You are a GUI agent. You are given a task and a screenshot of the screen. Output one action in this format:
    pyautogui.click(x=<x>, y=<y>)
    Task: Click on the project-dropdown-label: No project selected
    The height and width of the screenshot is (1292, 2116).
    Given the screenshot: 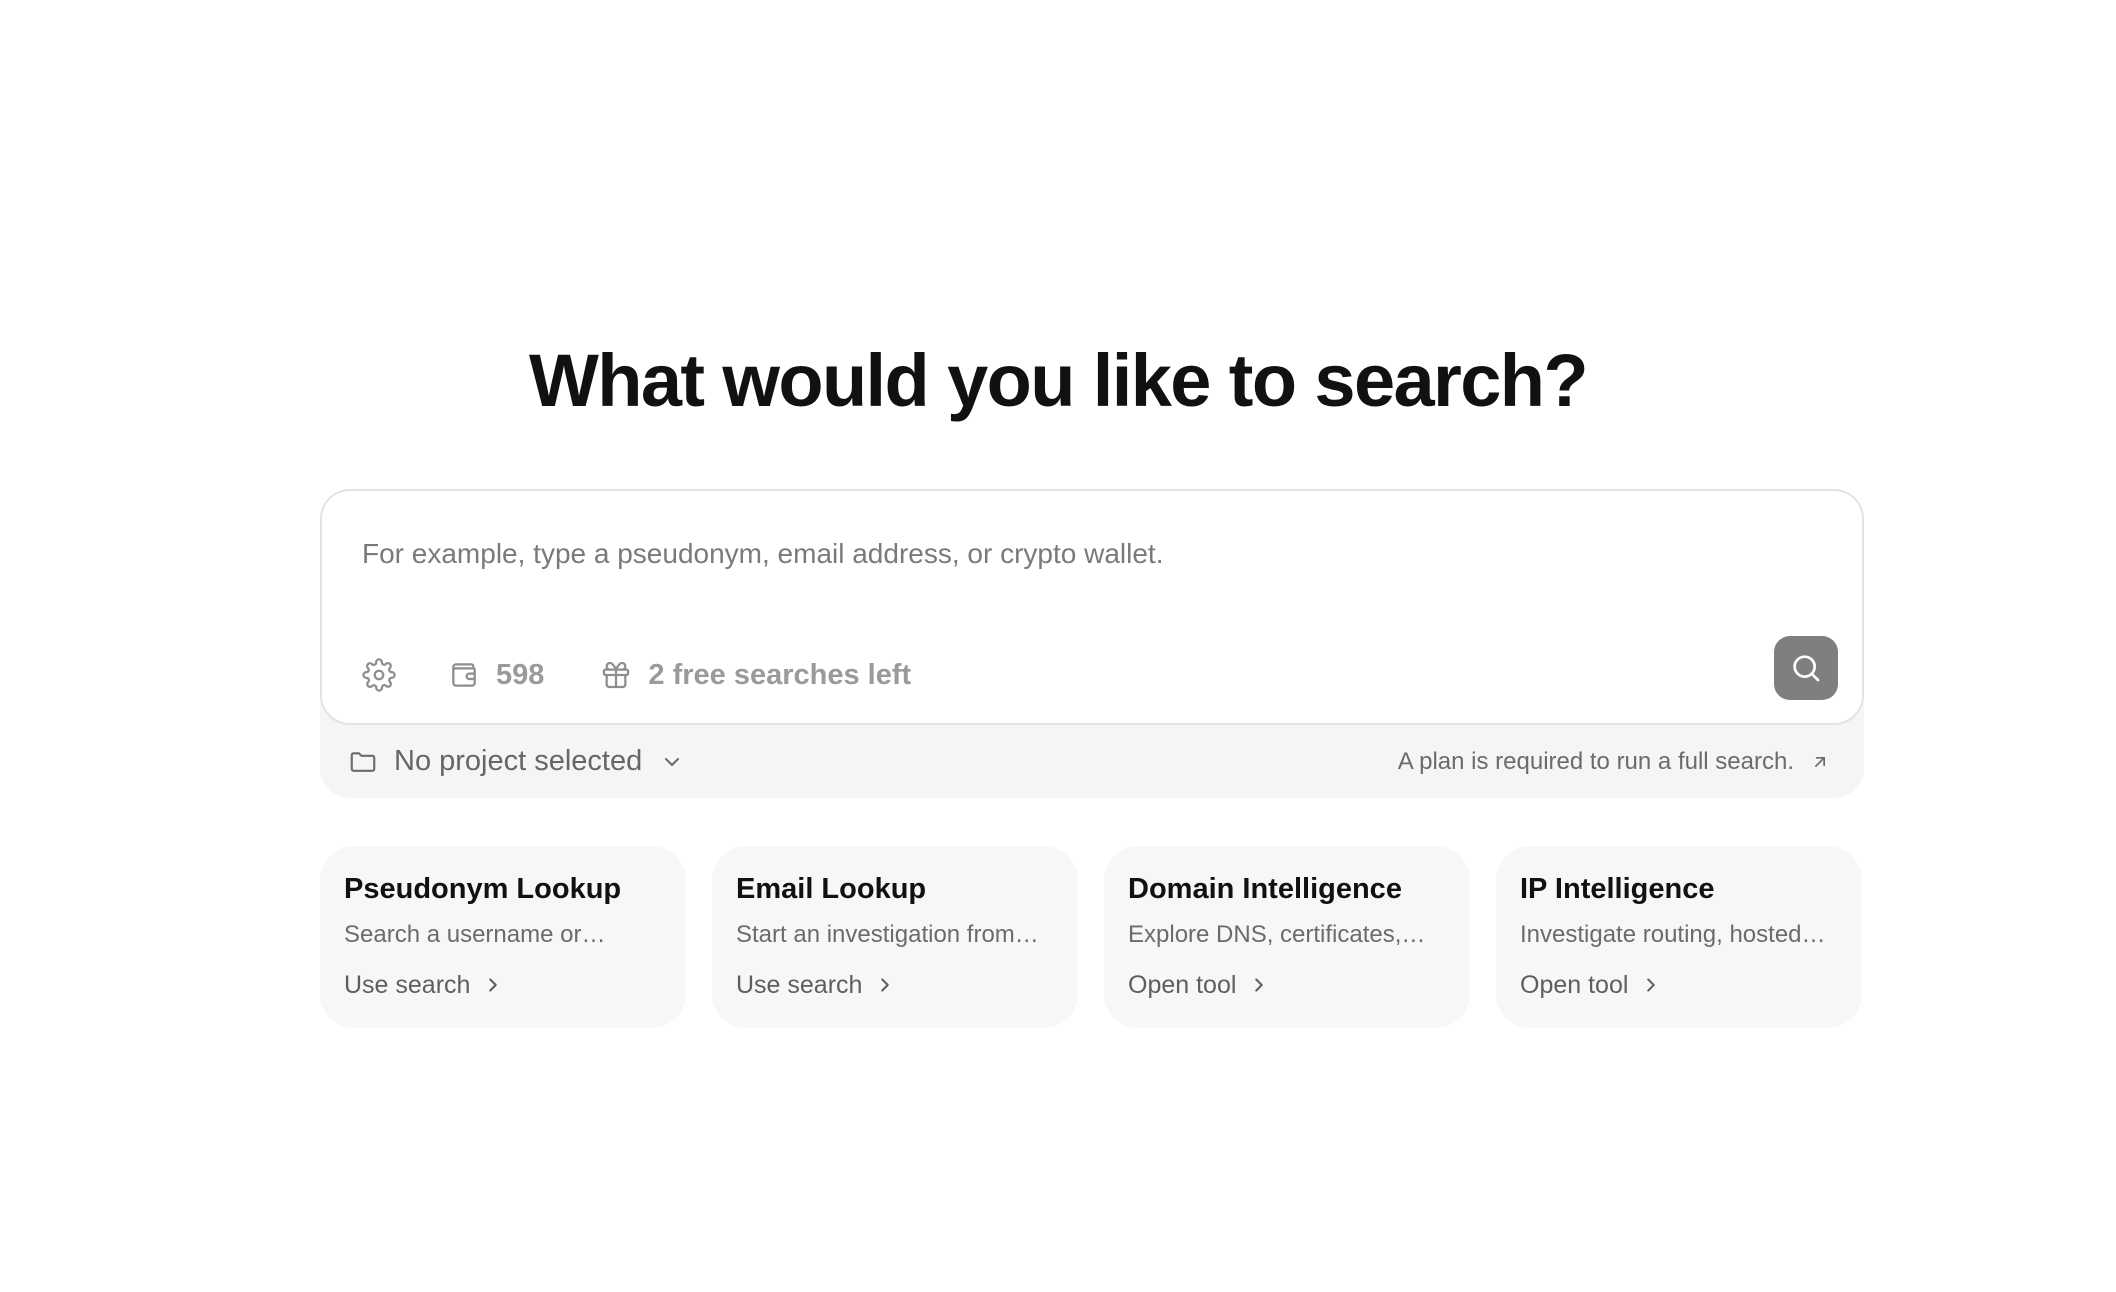 What is the action you would take?
    pyautogui.click(x=518, y=761)
    